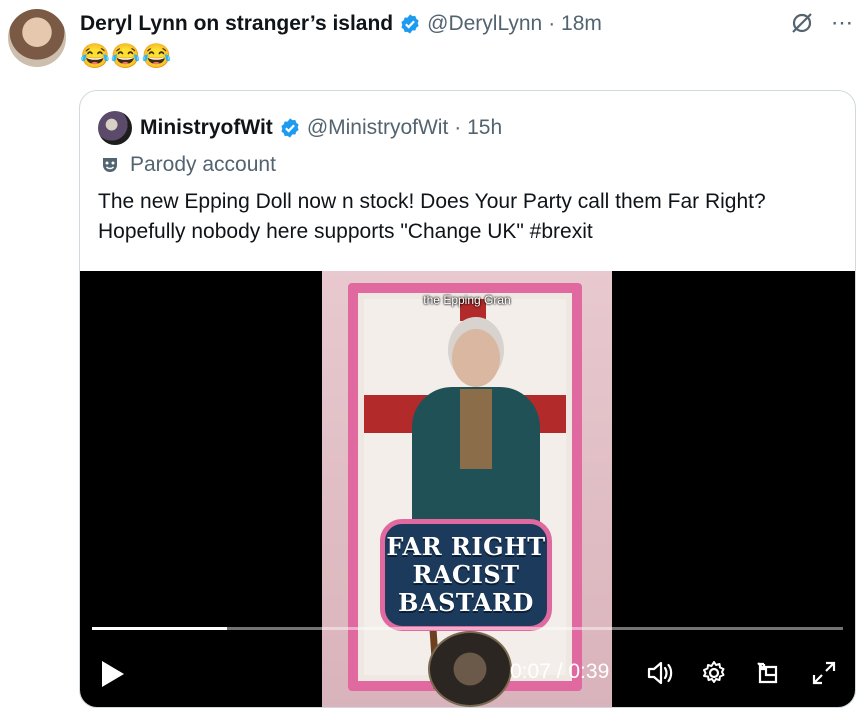 The width and height of the screenshot is (864, 718). I want to click on plate-line-3: BASTARD, so click(466, 602).